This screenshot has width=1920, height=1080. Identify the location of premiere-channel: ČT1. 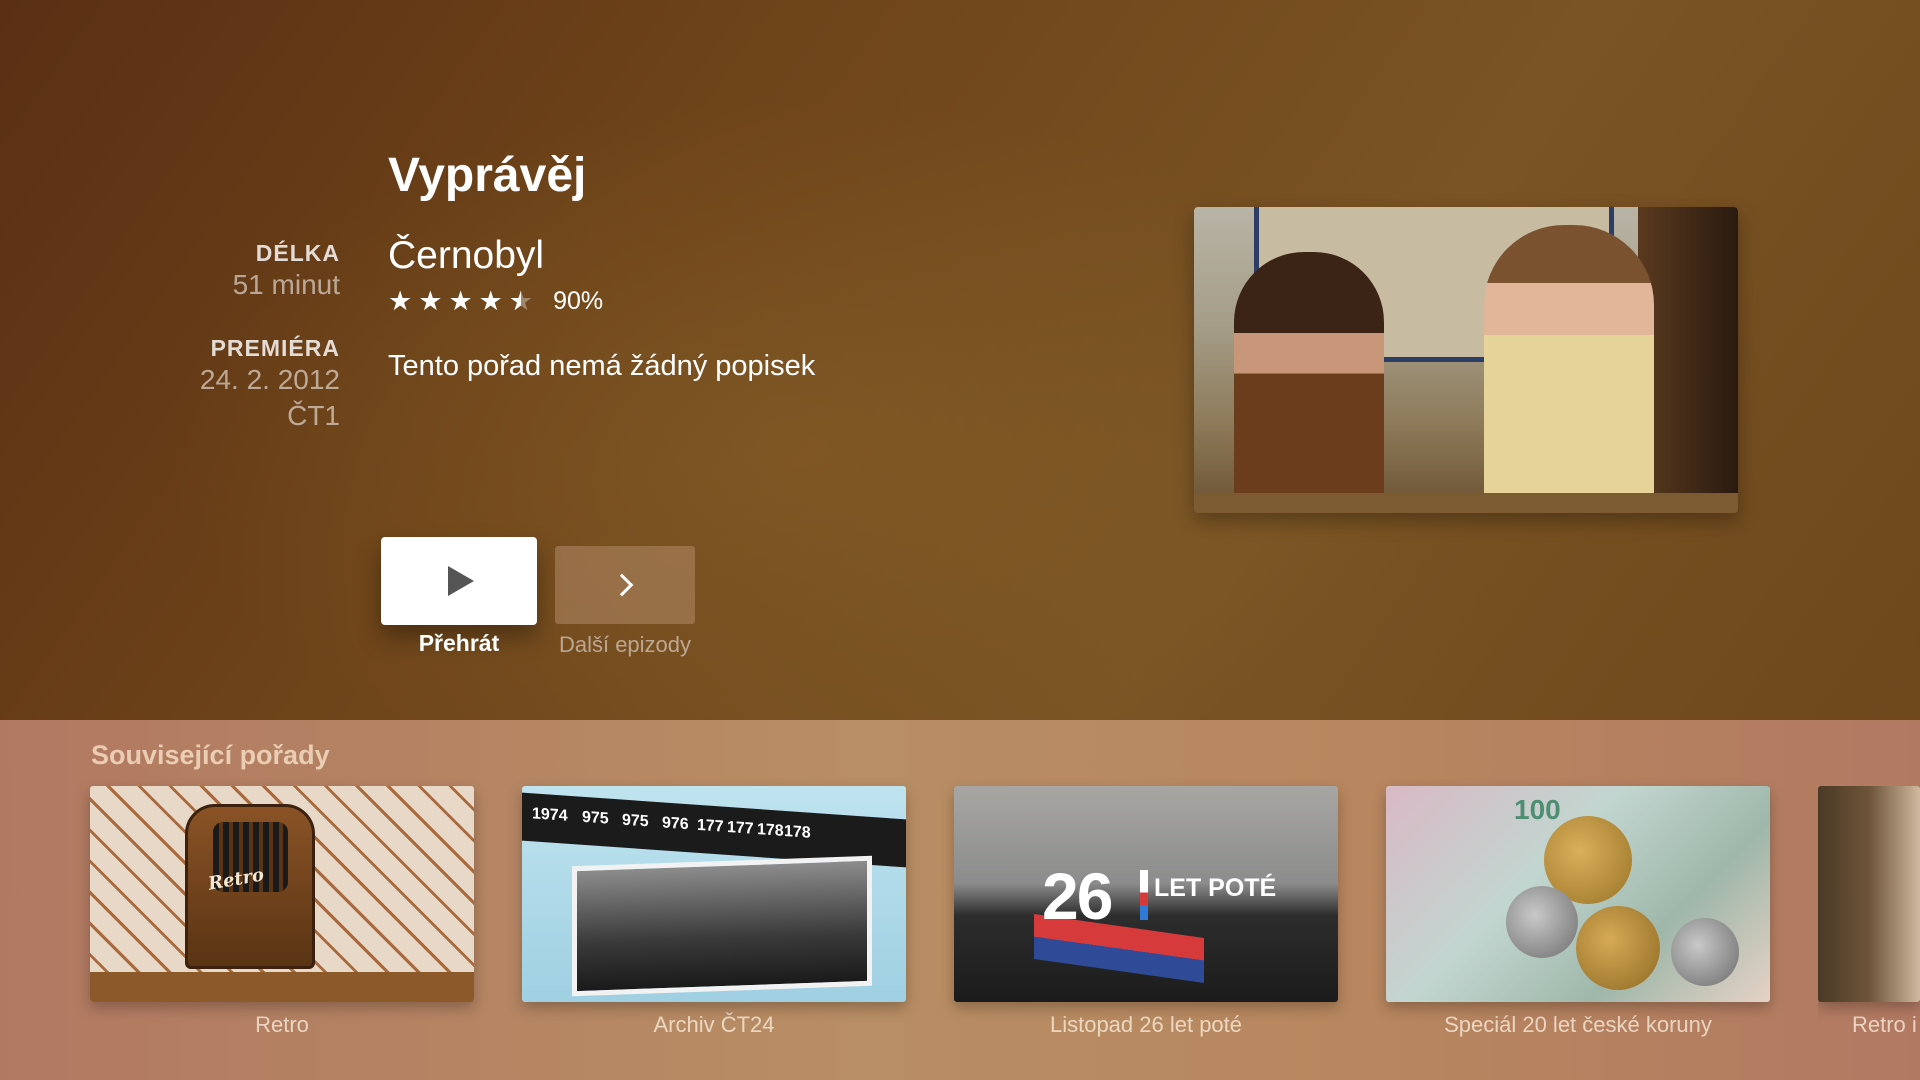
(313, 415).